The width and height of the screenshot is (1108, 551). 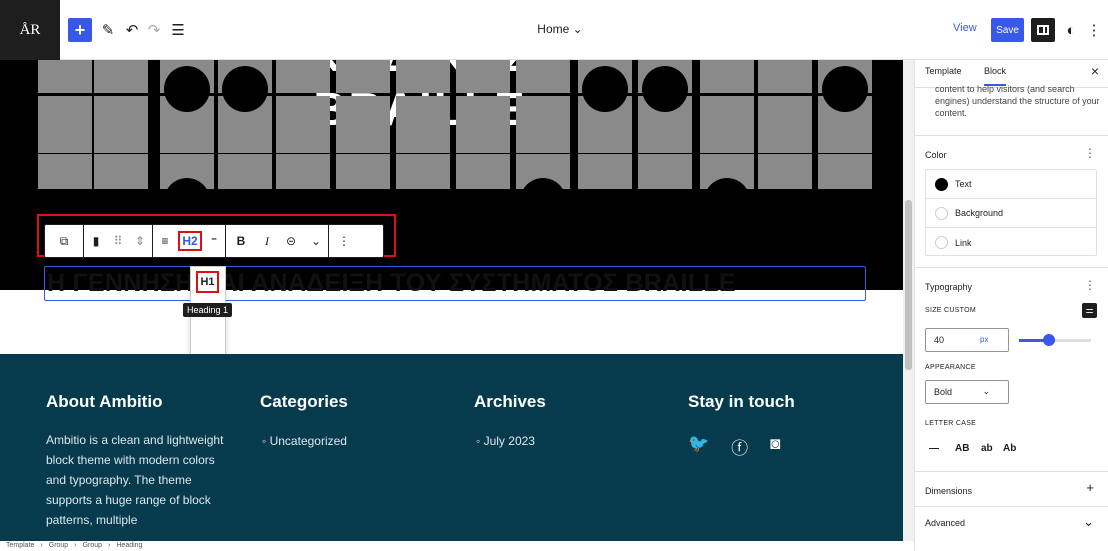 What do you see at coordinates (1011, 184) in the screenshot?
I see `color-text-item: Text` at bounding box center [1011, 184].